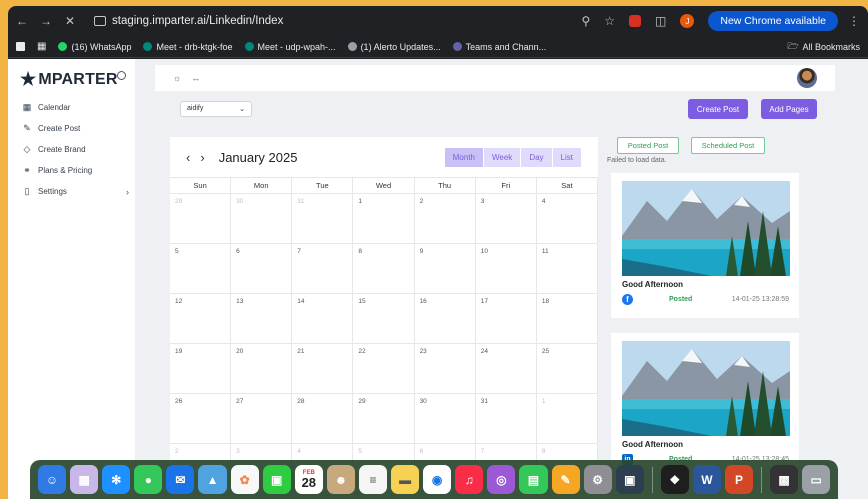 The image size is (868, 499). Describe the element at coordinates (276, 479) in the screenshot. I see `facetime-icon: ▣` at that location.